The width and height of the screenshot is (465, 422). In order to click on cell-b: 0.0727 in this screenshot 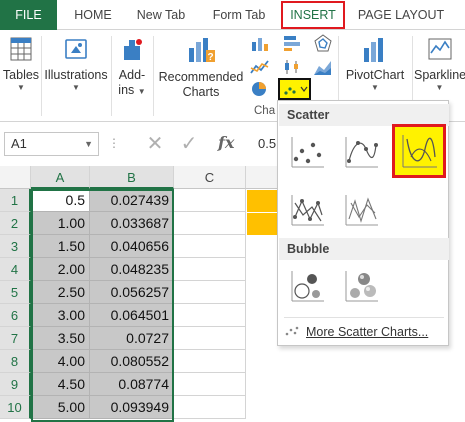, I will do `click(132, 338)`.